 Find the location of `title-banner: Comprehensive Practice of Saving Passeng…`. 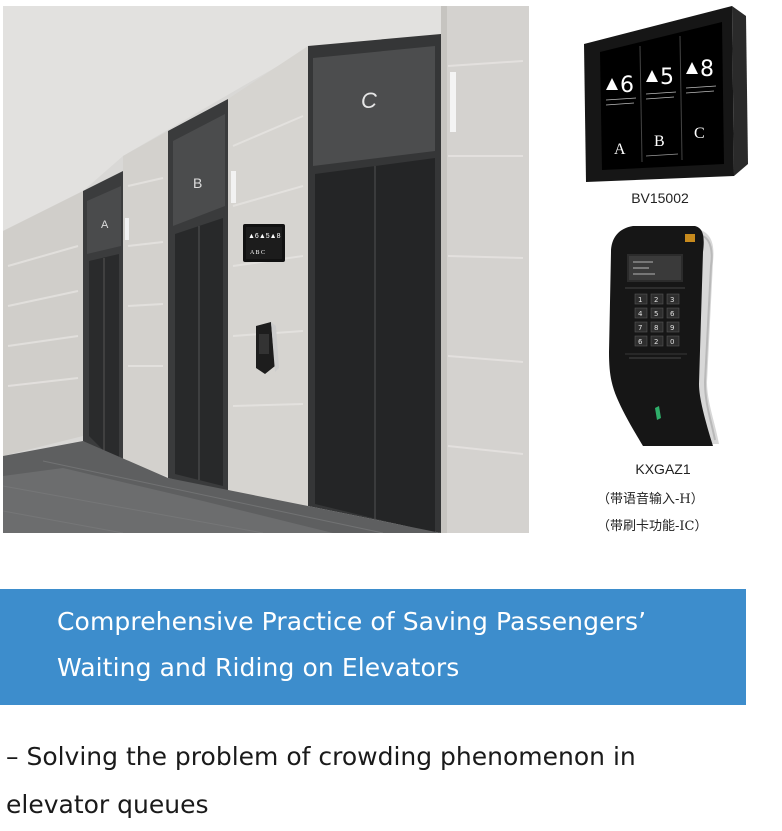

title-banner: Comprehensive Practice of Saving Passeng… is located at coordinates (373, 647).